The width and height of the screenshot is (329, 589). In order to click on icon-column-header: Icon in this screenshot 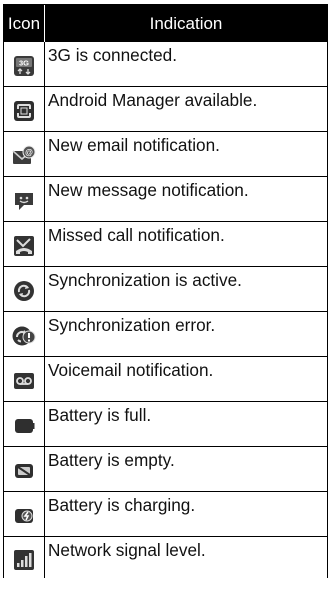, I will do `click(24, 23)`.